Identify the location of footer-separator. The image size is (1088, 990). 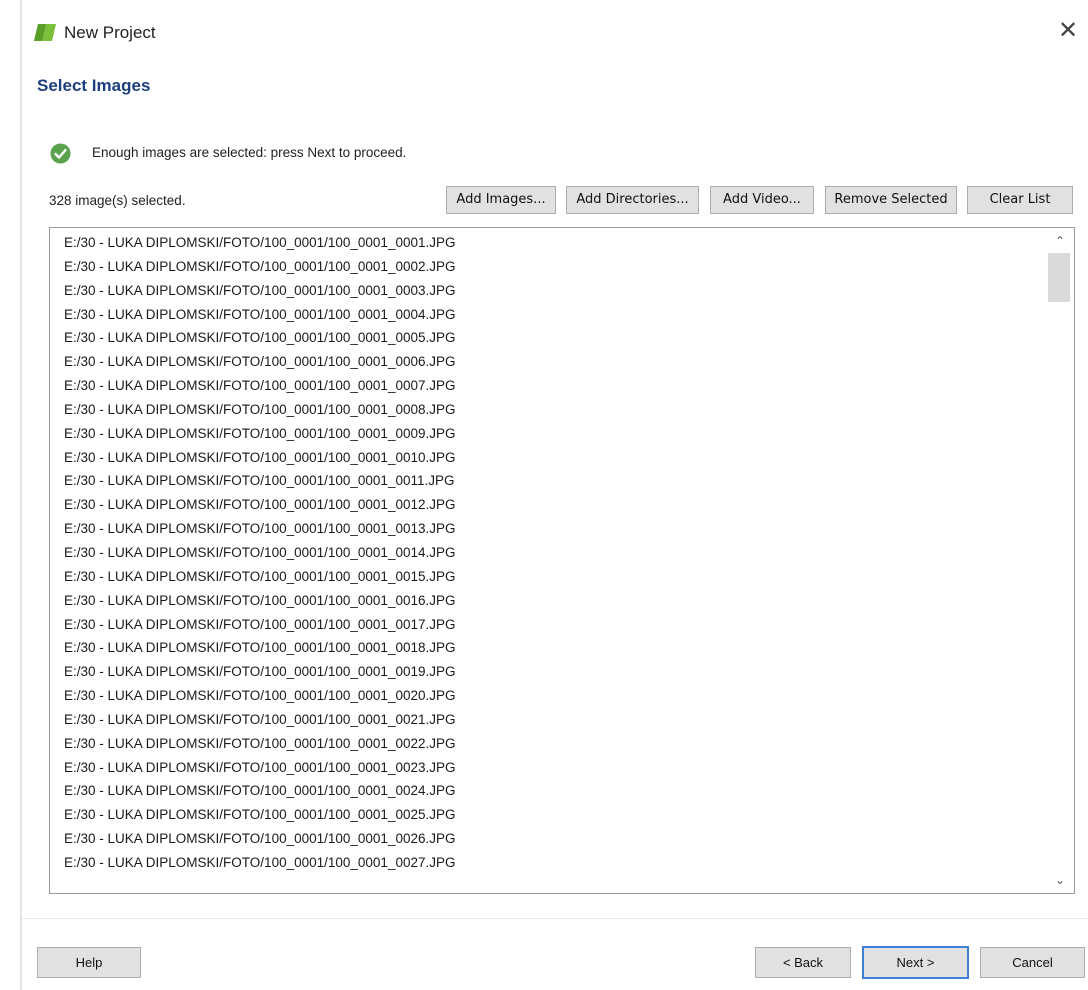
(555, 918).